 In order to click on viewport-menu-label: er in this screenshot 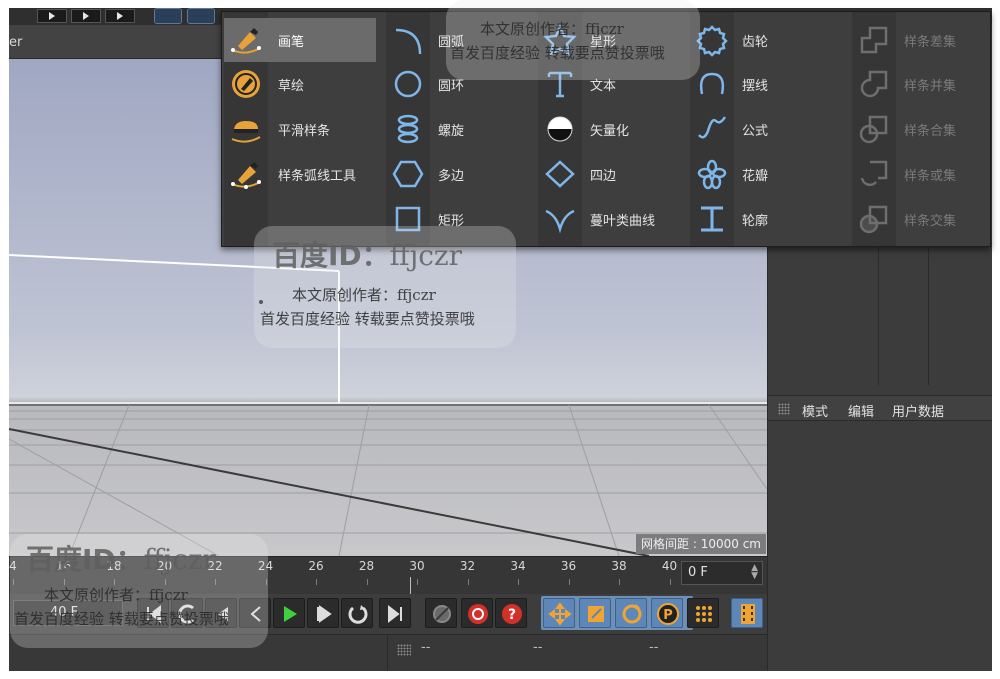, I will do `click(15, 42)`.